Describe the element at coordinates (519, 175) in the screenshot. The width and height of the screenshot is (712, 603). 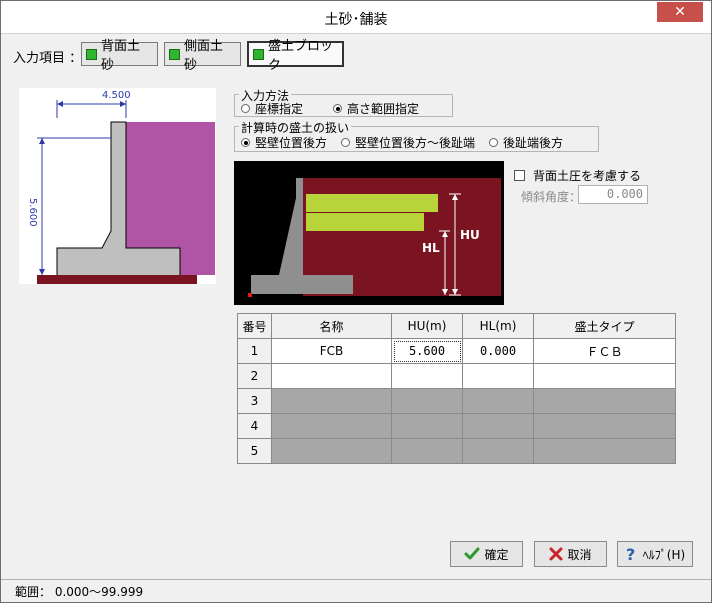
I see `checkbox-box` at that location.